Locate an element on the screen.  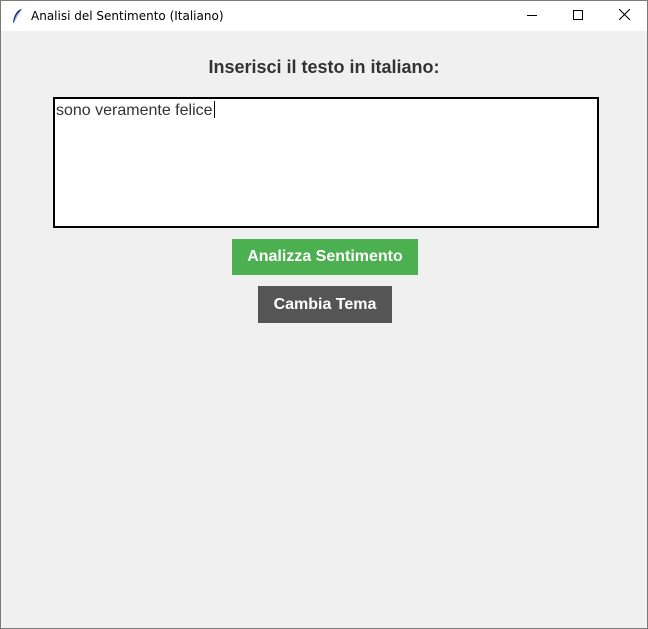
maximize-icon is located at coordinates (578, 16).